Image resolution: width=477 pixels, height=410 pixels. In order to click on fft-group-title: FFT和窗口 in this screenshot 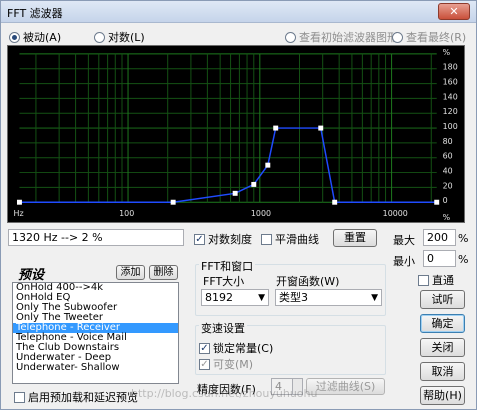, I will do `click(227, 266)`.